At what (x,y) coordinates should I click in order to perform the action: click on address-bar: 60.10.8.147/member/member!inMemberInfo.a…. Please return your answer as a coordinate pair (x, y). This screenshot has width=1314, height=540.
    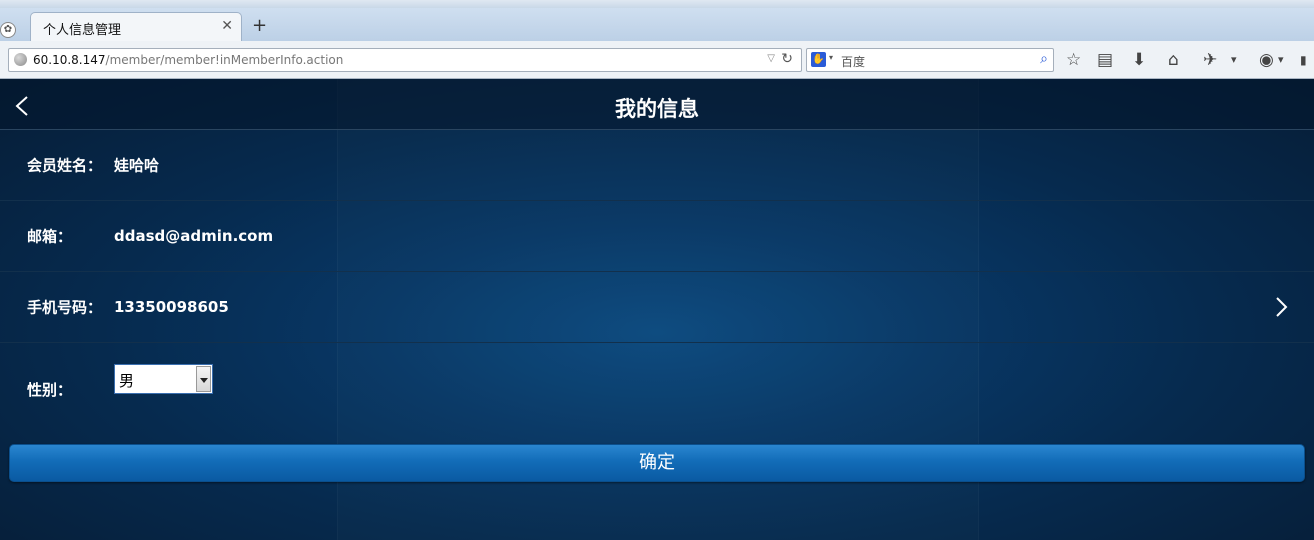
    Looking at the image, I should click on (405, 60).